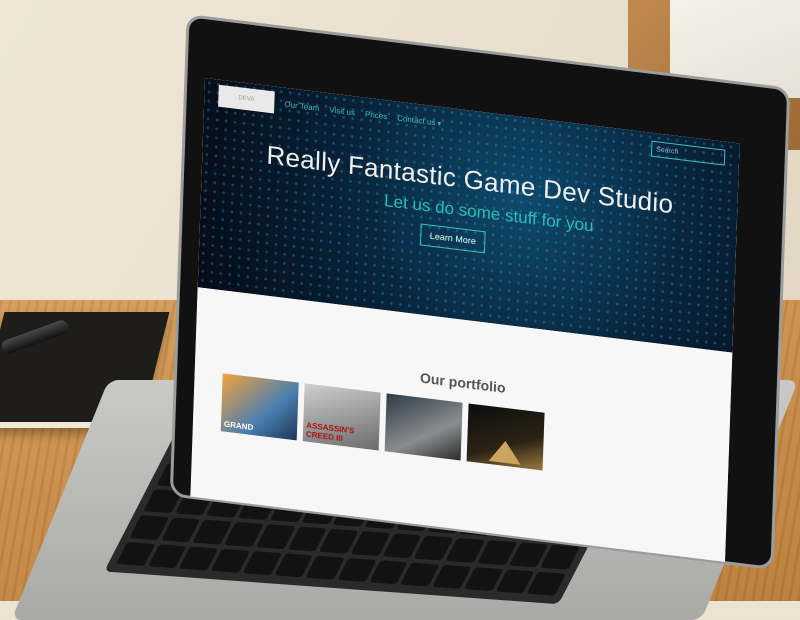 The height and width of the screenshot is (620, 800). What do you see at coordinates (238, 426) in the screenshot?
I see `portfolio-item-label: GRAND` at bounding box center [238, 426].